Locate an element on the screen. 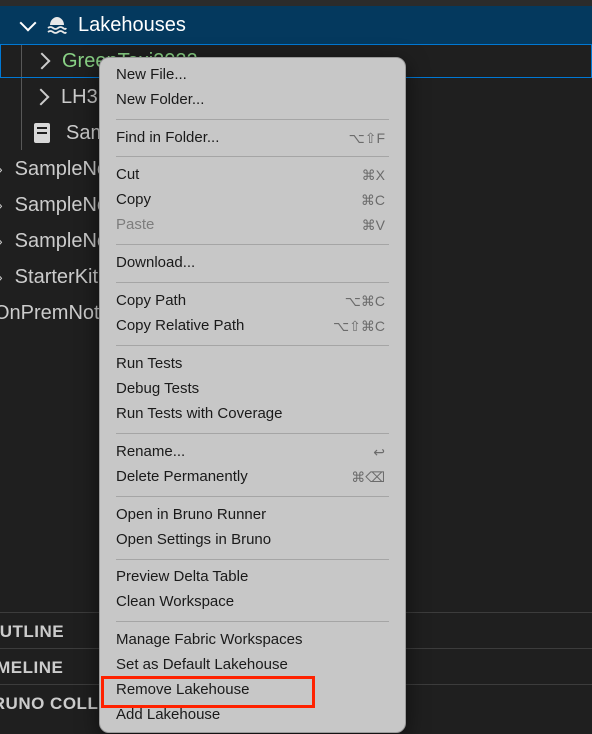 This screenshot has height=734, width=592. menu-item-delete-permanently: Delete Permanently ⌘⌫ is located at coordinates (250, 477).